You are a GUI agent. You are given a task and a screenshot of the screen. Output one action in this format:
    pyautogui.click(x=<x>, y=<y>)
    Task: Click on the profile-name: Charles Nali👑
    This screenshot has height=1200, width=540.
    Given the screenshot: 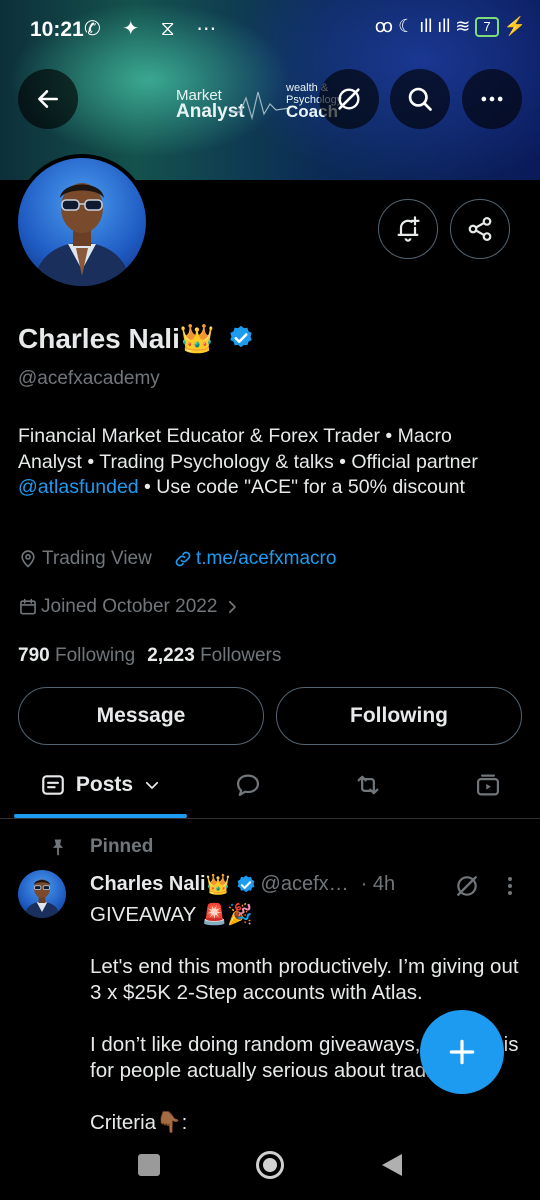 What is the action you would take?
    pyautogui.click(x=136, y=338)
    